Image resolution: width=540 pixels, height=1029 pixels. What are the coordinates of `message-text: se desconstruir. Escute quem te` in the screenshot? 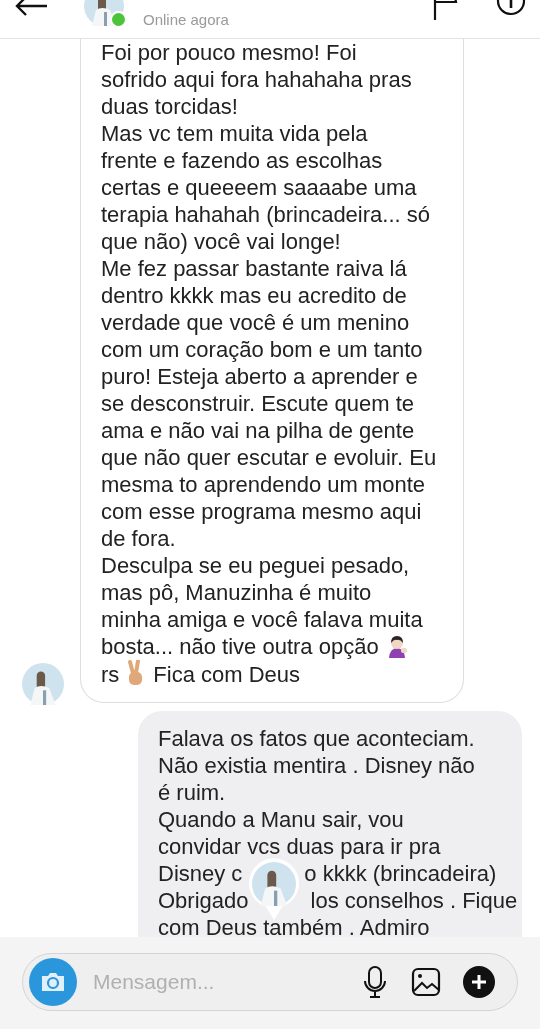 It's located at (258, 403).